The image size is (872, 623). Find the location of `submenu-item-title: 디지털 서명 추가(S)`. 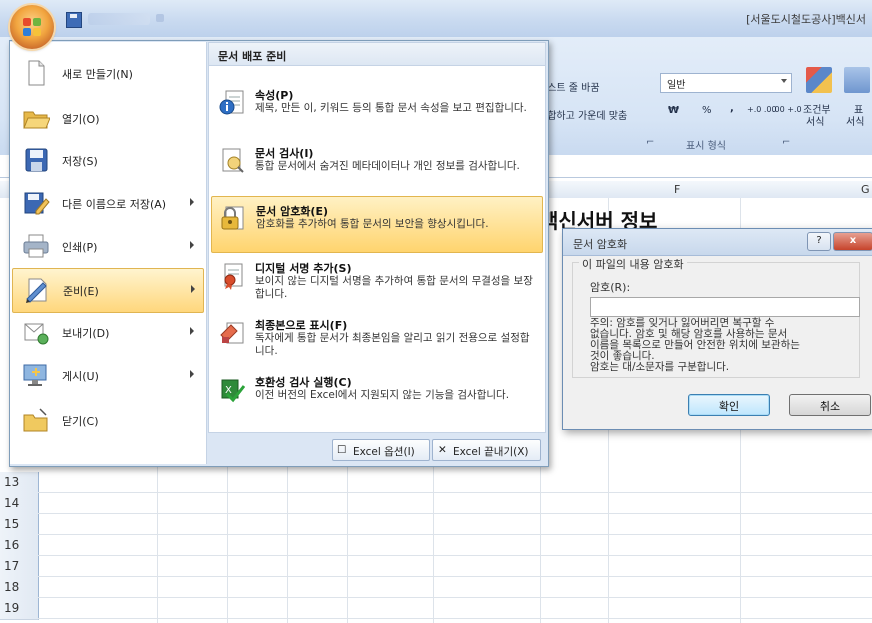

submenu-item-title: 디지털 서명 추가(S) is located at coordinates (303, 268).